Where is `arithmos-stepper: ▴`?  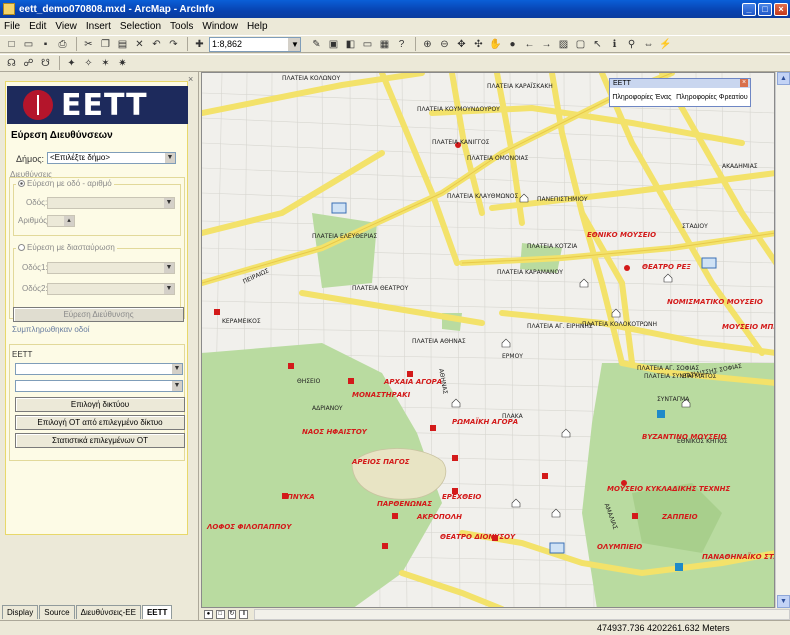 arithmos-stepper: ▴ is located at coordinates (61, 221).